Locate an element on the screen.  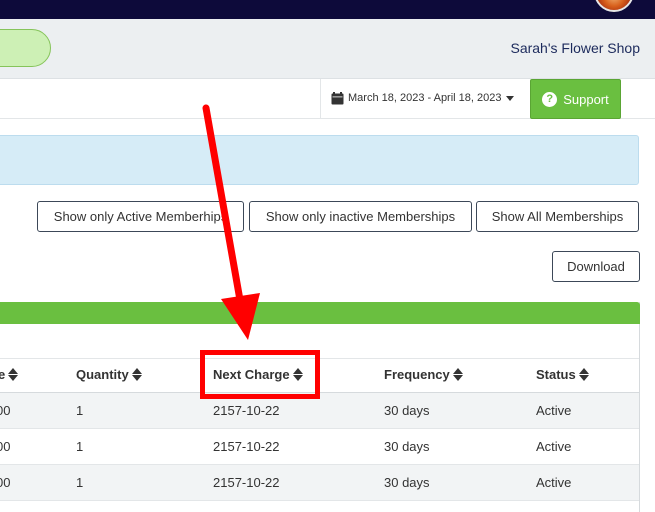
support-label: Support is located at coordinates (586, 99).